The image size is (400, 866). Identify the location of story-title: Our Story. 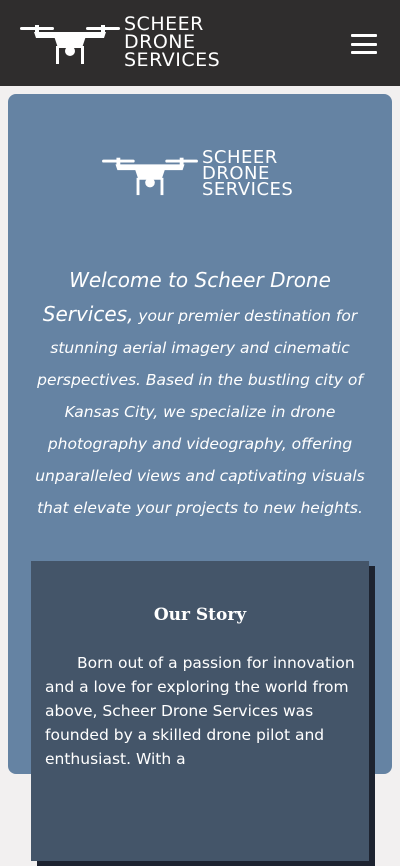
(200, 615).